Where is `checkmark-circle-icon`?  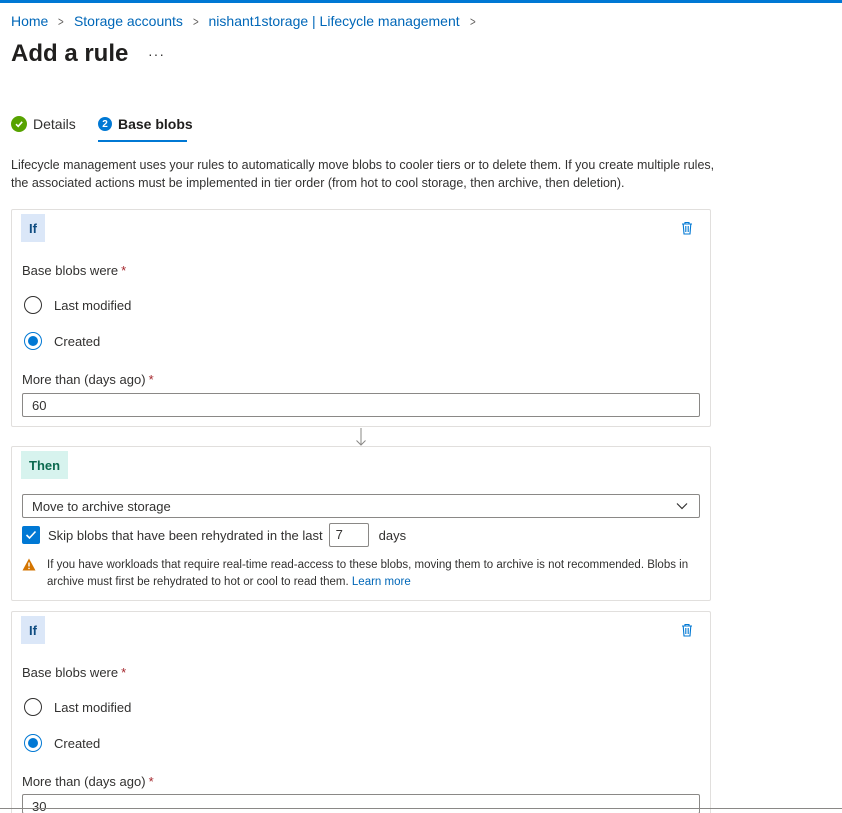
checkmark-circle-icon is located at coordinates (19, 124).